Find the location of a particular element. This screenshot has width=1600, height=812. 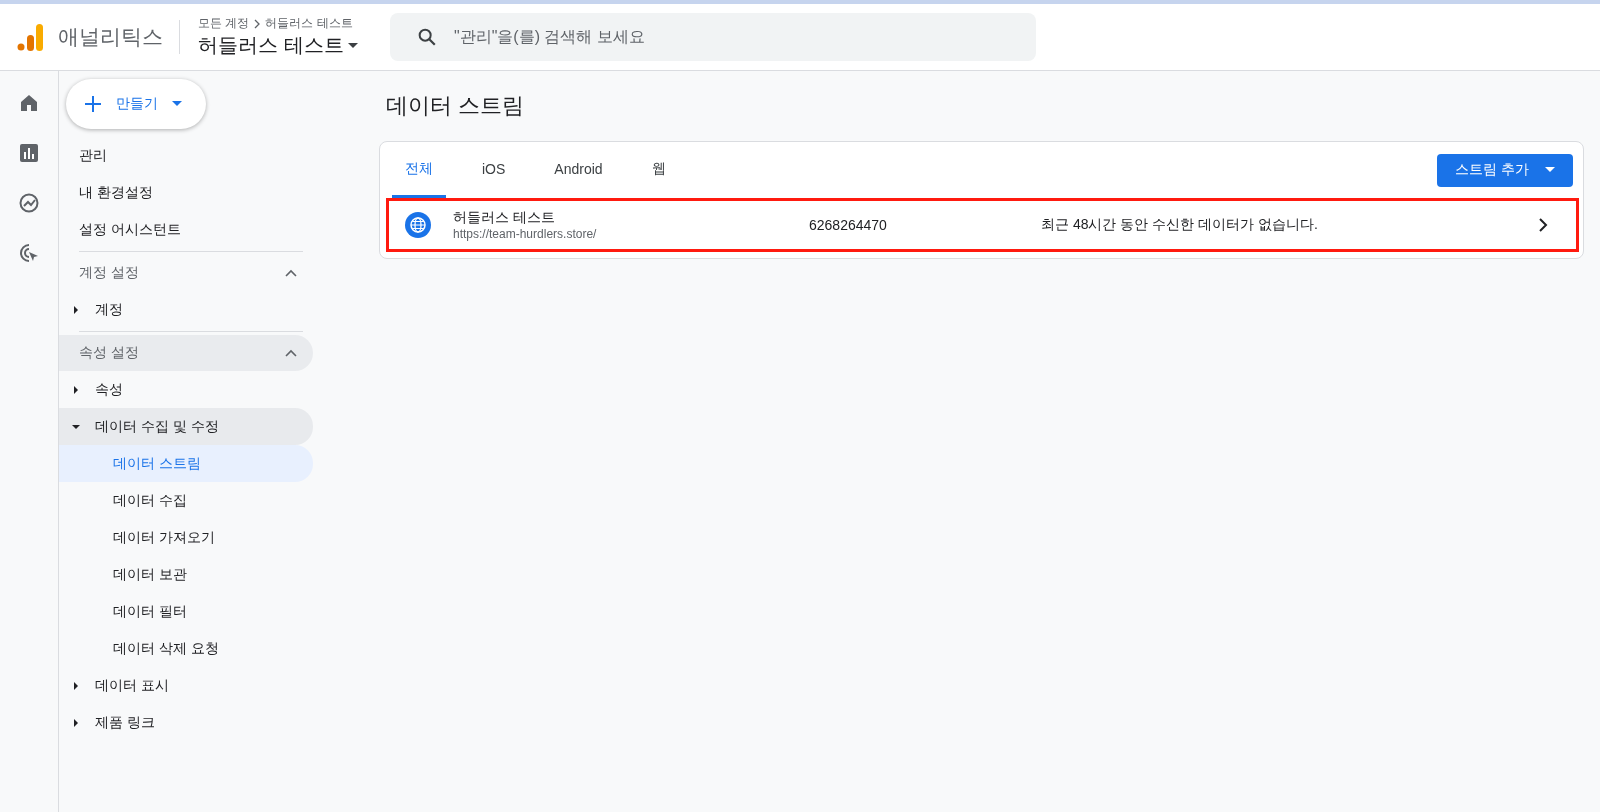

page-title: 데이터 스트림 is located at coordinates (456, 106).